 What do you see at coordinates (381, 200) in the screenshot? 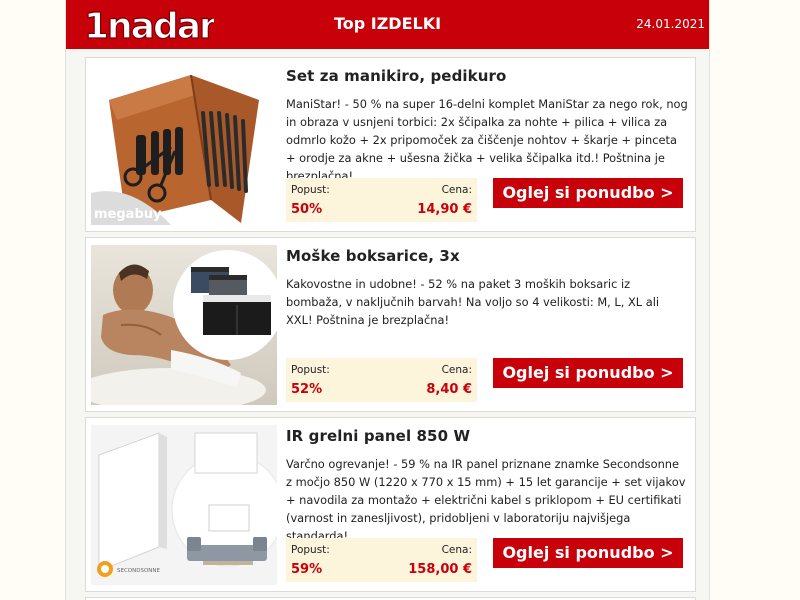
I see `price-box: Popust: Cena: 50% 14,90 €` at bounding box center [381, 200].